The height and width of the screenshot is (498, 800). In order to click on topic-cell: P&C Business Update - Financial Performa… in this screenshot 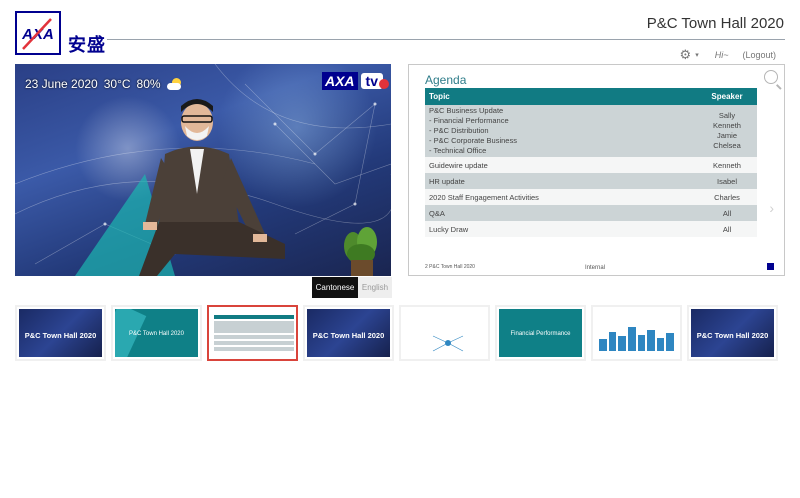, I will do `click(561, 131)`.